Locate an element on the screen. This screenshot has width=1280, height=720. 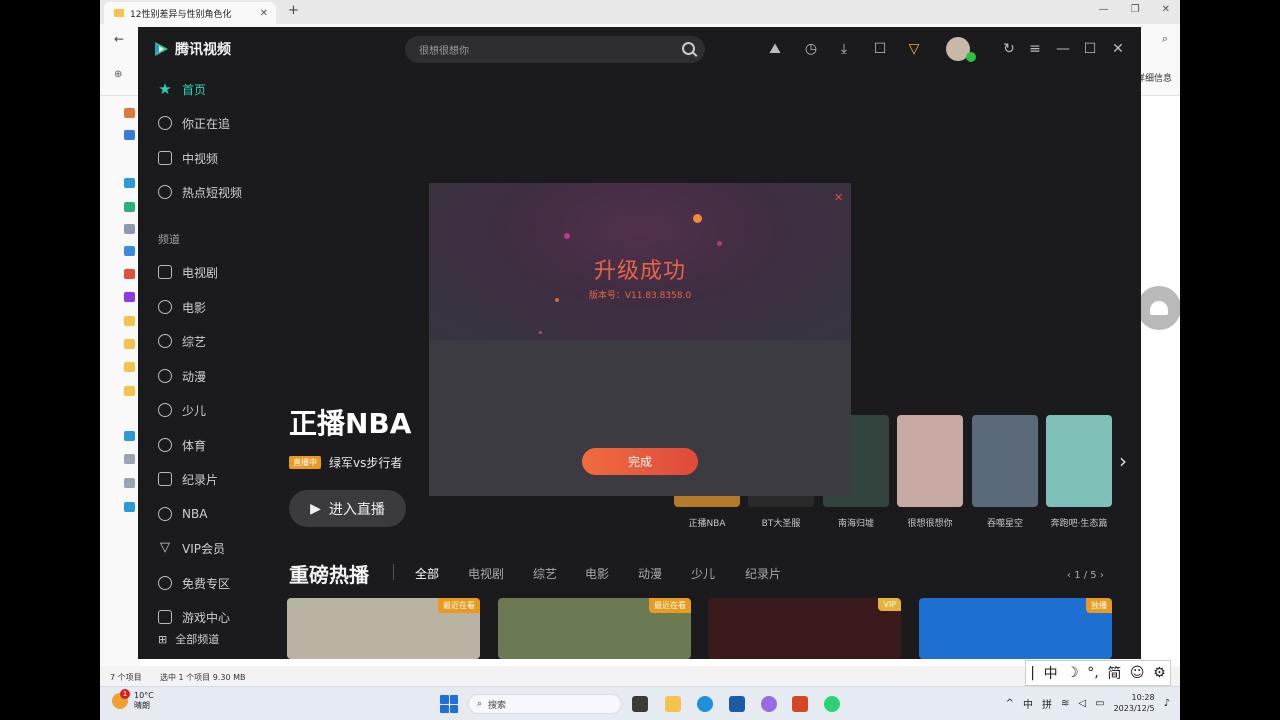
gamepad-icon: ☐ is located at coordinates (880, 49).